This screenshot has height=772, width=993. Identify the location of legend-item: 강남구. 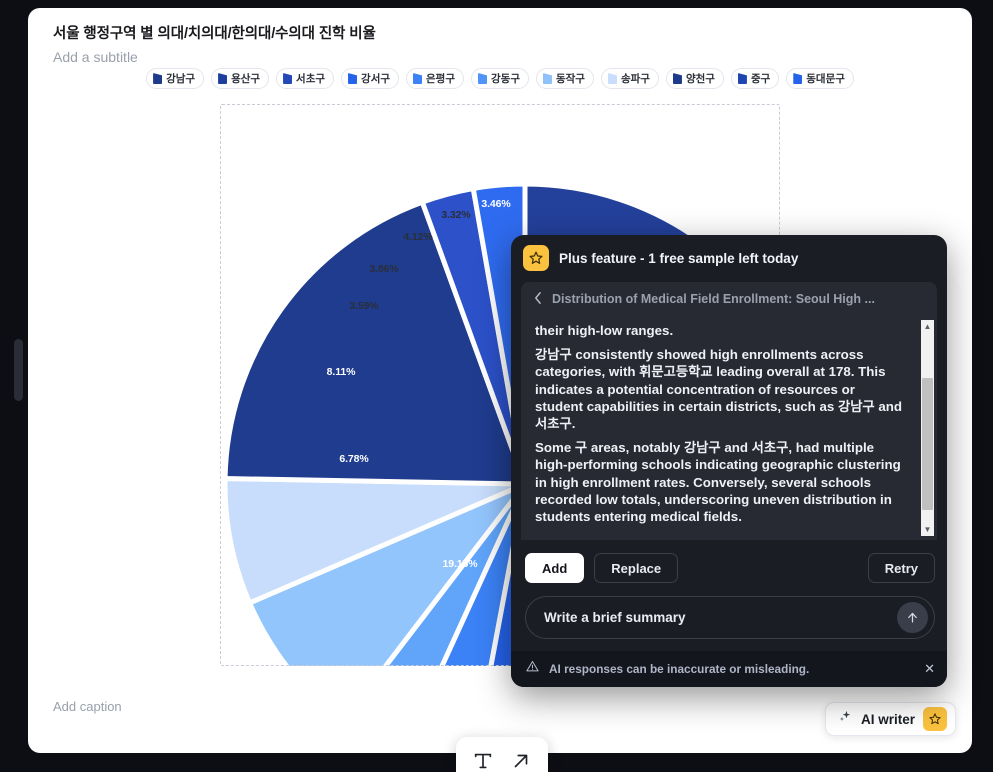
(175, 78).